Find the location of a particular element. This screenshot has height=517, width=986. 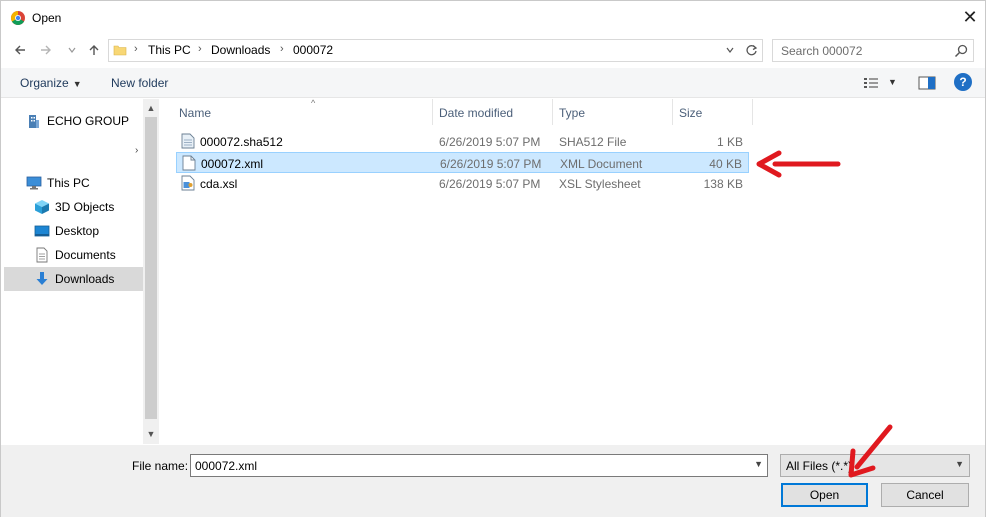

help-icon: ? is located at coordinates (963, 82).